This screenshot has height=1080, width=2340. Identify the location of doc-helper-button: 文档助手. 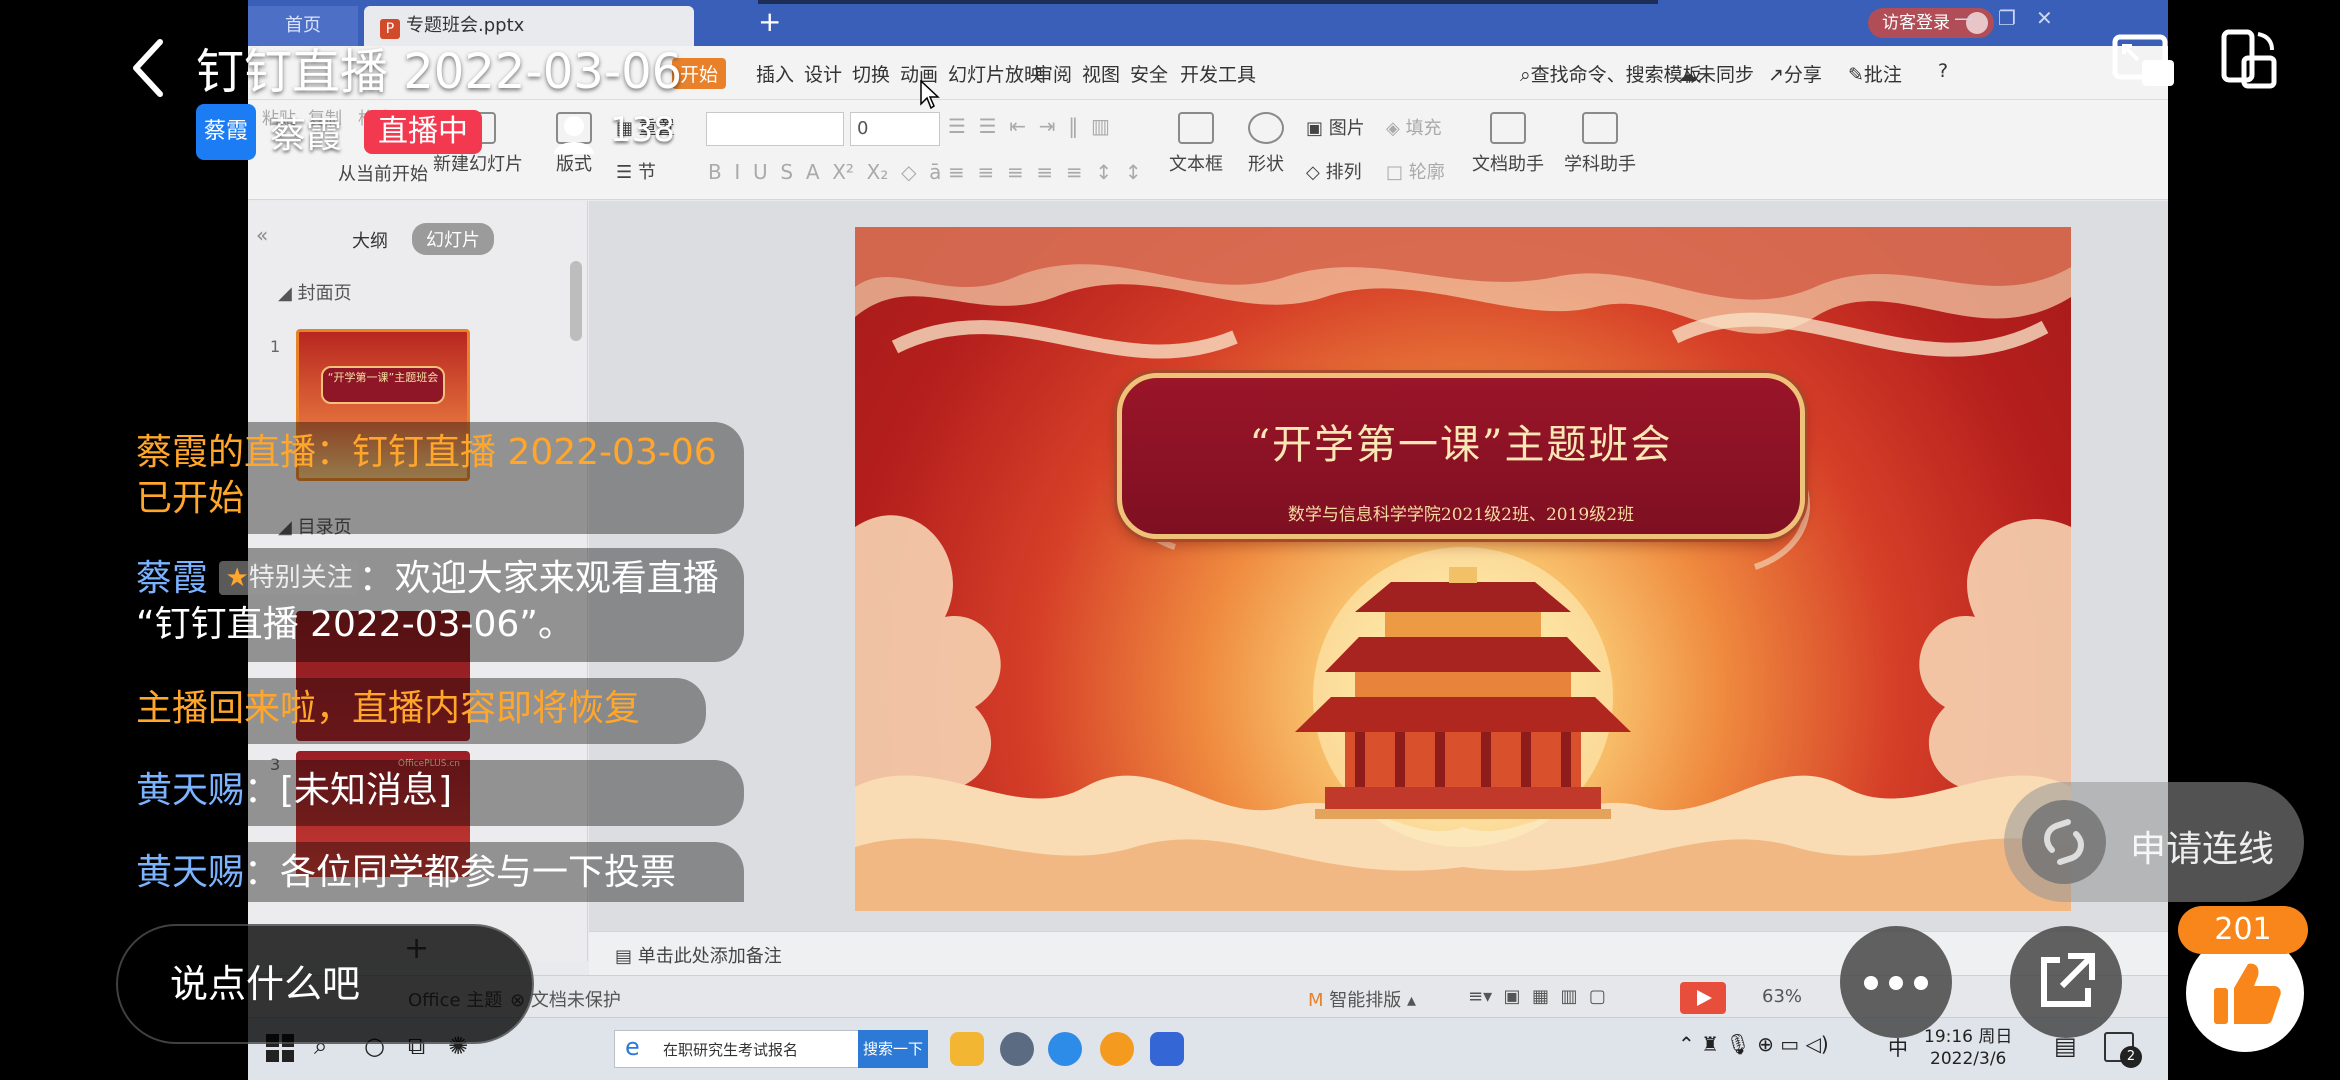
(1508, 144).